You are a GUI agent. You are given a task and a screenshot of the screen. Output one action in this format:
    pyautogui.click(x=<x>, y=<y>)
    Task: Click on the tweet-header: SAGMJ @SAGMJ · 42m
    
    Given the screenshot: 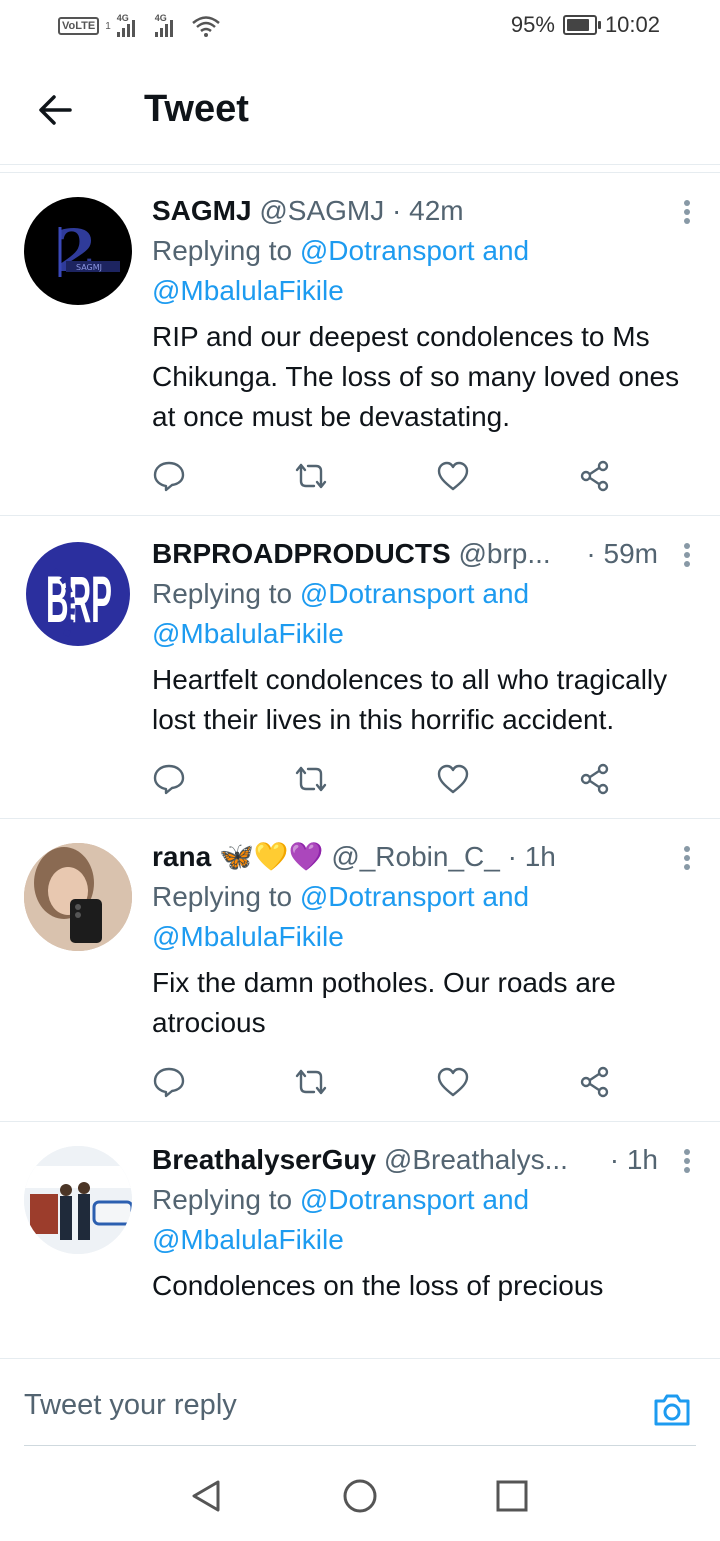 What is the action you would take?
    pyautogui.click(x=421, y=211)
    